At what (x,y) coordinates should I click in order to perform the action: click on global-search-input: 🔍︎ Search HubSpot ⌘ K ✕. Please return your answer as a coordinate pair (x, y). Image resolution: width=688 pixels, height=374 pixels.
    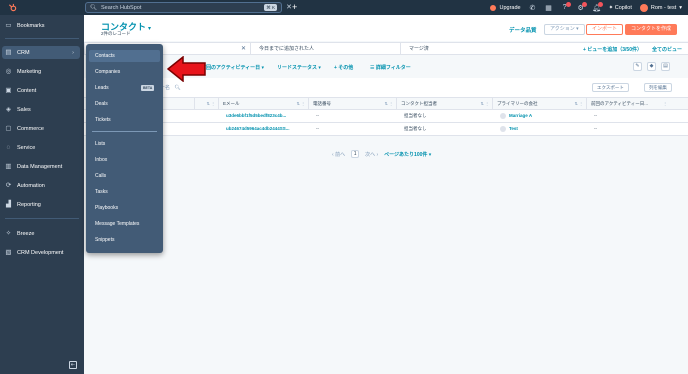
    Looking at the image, I should click on (188, 7).